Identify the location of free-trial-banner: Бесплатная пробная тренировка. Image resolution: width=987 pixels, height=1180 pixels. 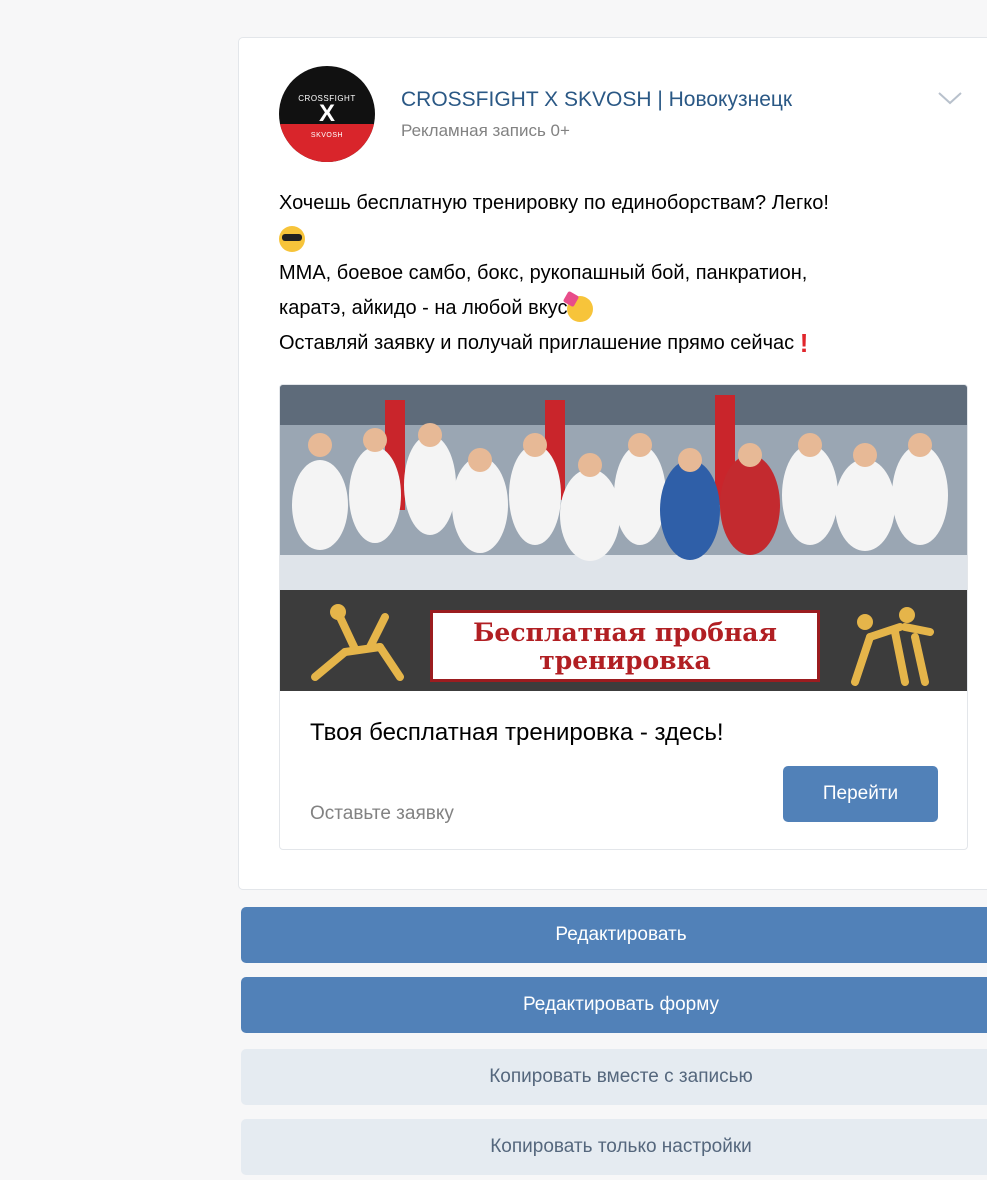
(625, 646).